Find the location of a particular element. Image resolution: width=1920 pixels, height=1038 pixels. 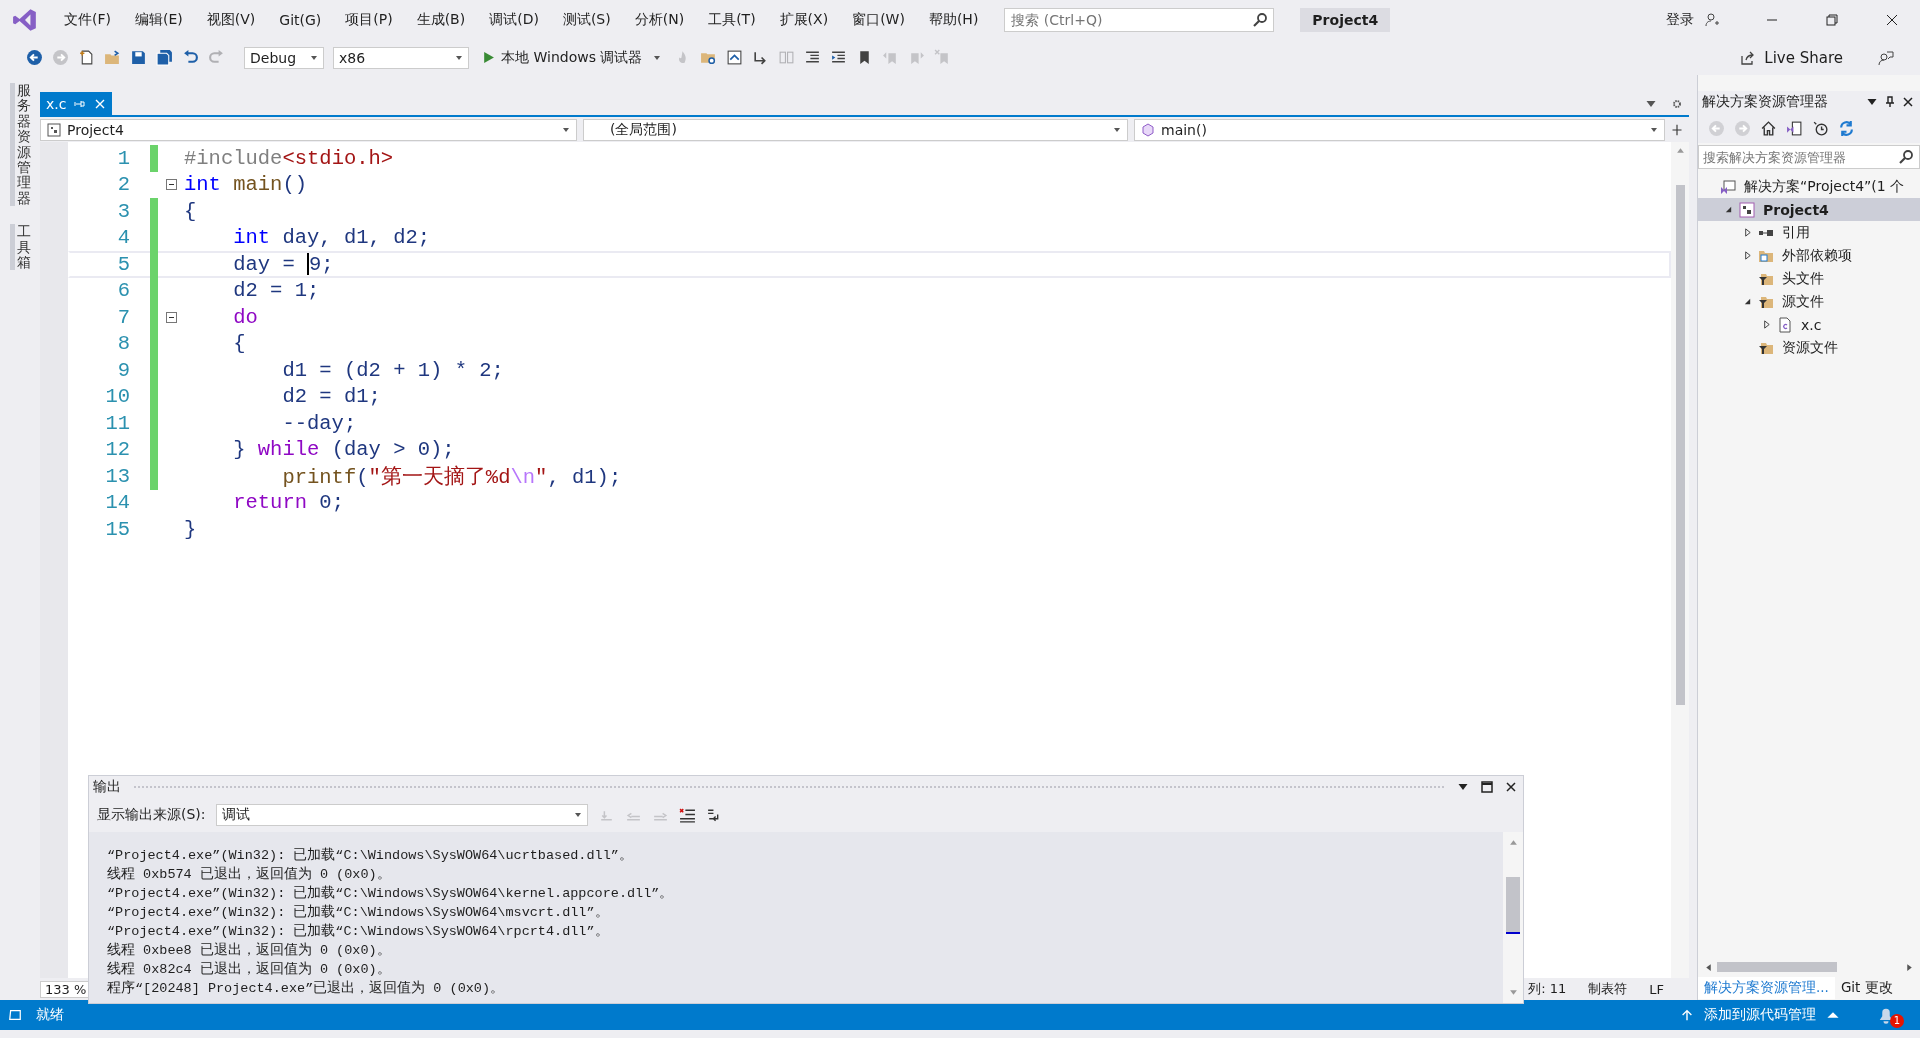

output-line: 线程 0xb574 已退出，返回值为 0 (0x0)。 is located at coordinates (249, 874).